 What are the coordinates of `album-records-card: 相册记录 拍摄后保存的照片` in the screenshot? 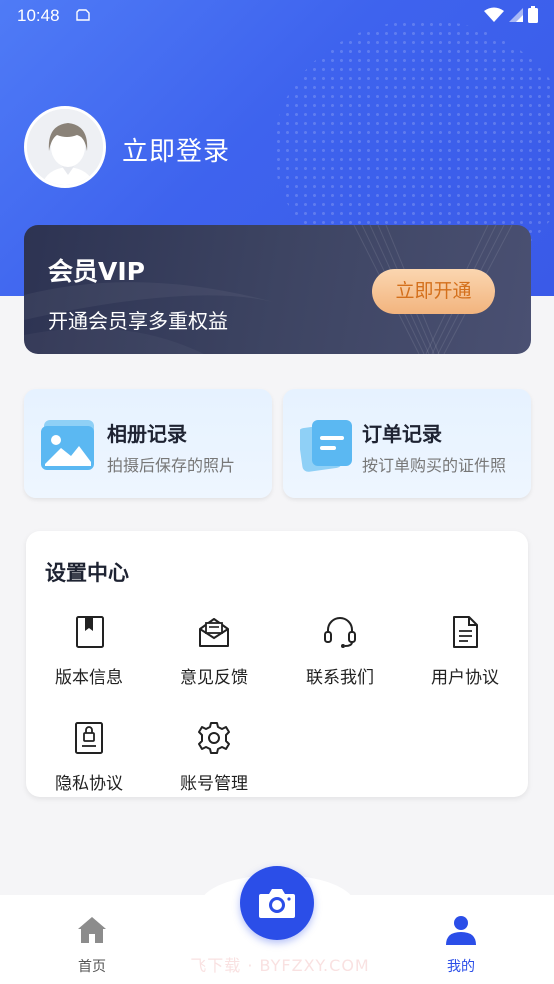 It's located at (148, 443).